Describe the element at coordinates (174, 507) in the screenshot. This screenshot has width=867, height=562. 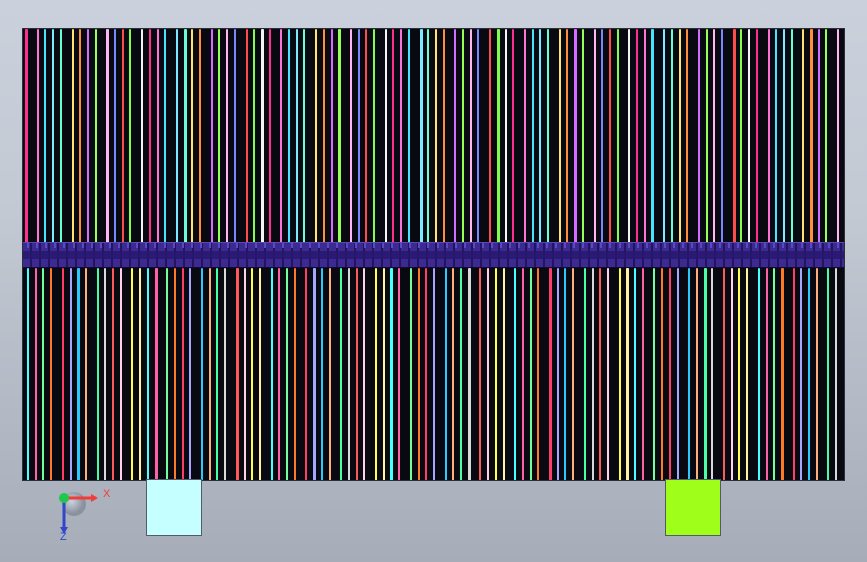
I see `left-foot-block` at that location.